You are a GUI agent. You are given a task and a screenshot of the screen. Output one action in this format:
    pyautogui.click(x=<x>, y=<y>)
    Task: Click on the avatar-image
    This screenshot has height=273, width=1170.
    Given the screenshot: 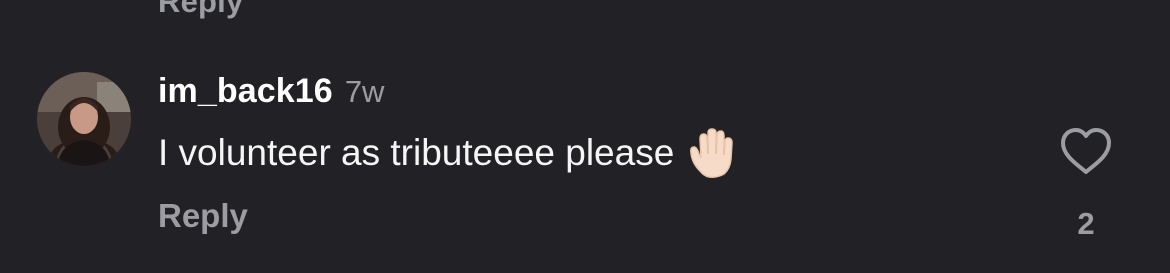 What is the action you would take?
    pyautogui.click(x=84, y=119)
    